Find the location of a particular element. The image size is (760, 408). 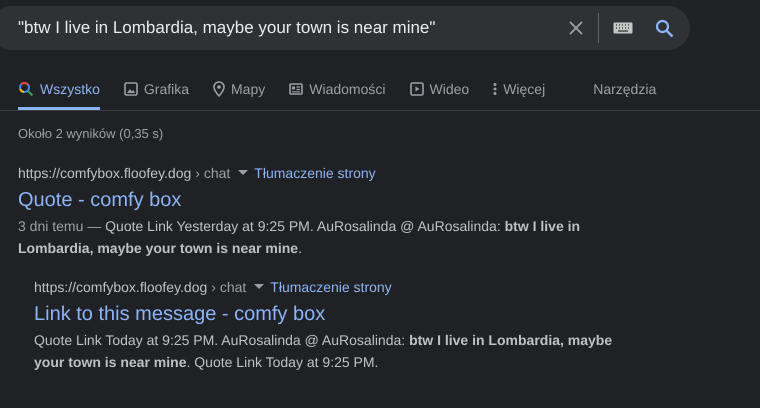

result-snippet: Quote Link Today at 9:25 PM. AuRosalinda @ AuRosalinda: btw I live in Lombardia, maybe your town is near mine. Quote Link Today at 9:25 PM. is located at coordinates (324, 351).